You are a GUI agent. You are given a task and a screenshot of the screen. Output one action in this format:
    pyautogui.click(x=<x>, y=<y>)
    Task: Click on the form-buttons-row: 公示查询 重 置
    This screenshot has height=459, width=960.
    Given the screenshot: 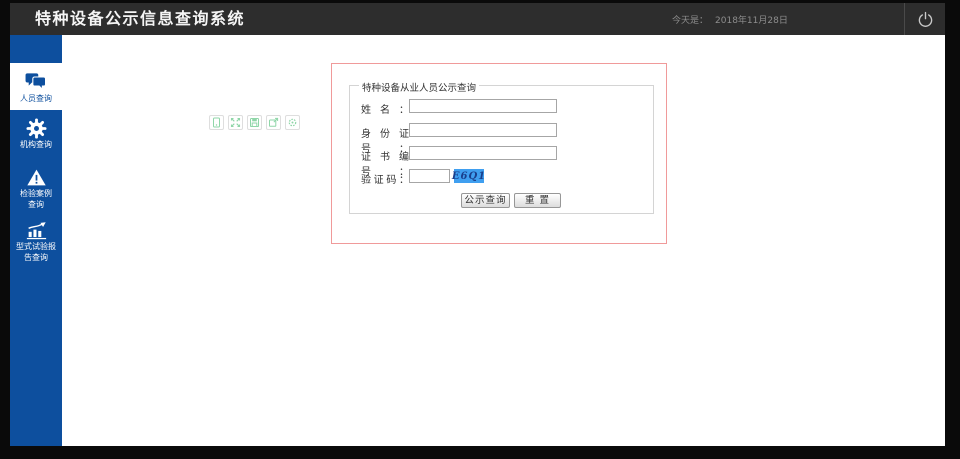 What is the action you would take?
    pyautogui.click(x=501, y=200)
    